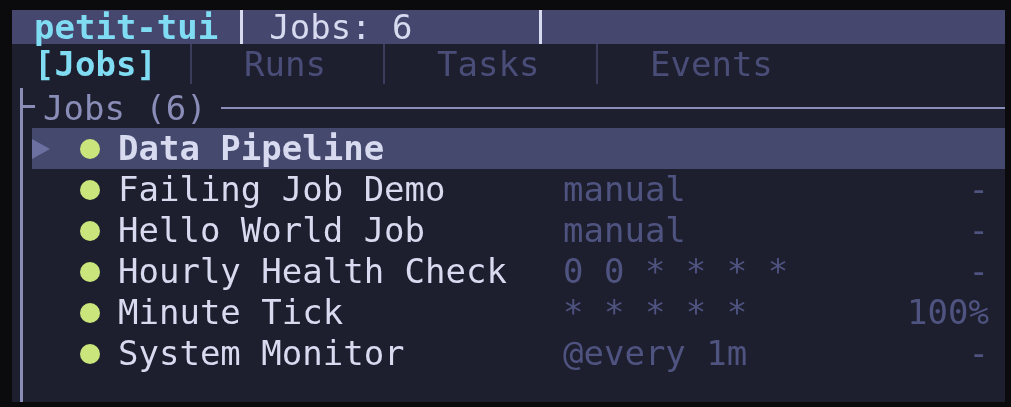 The width and height of the screenshot is (1011, 407). I want to click on job-row: Hello World Job manual -, so click(518, 230).